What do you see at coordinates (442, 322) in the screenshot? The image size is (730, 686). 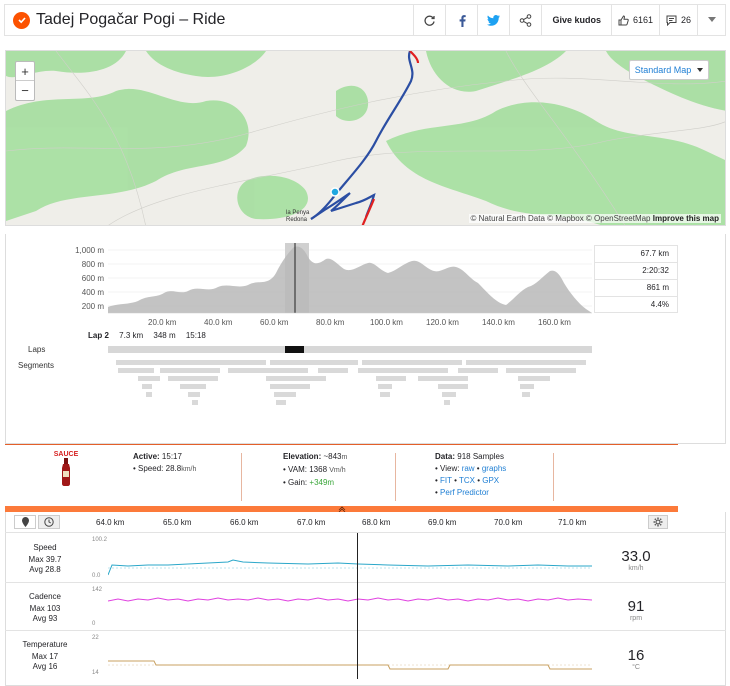 I see `x-tick: 120.0 km` at bounding box center [442, 322].